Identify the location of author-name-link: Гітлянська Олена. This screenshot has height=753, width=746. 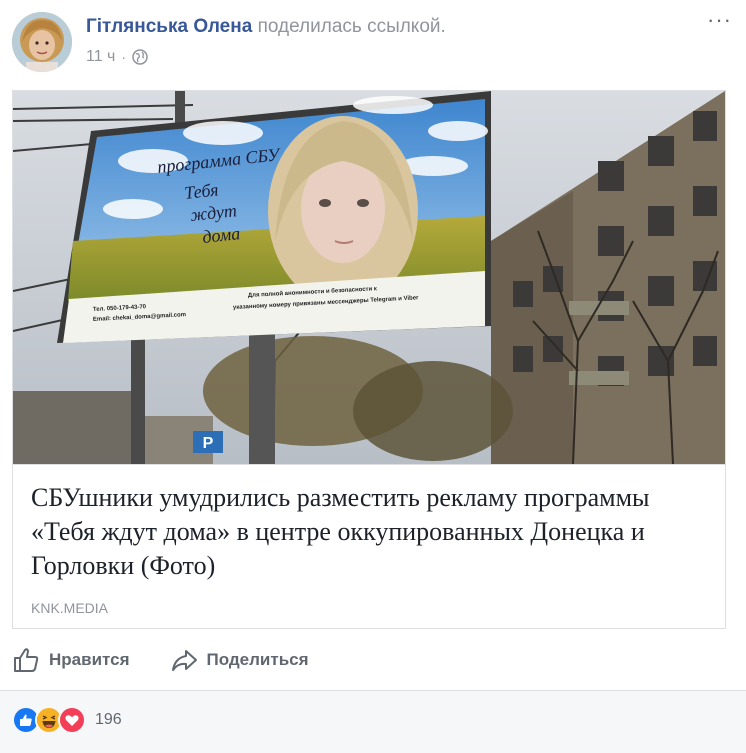
(169, 26).